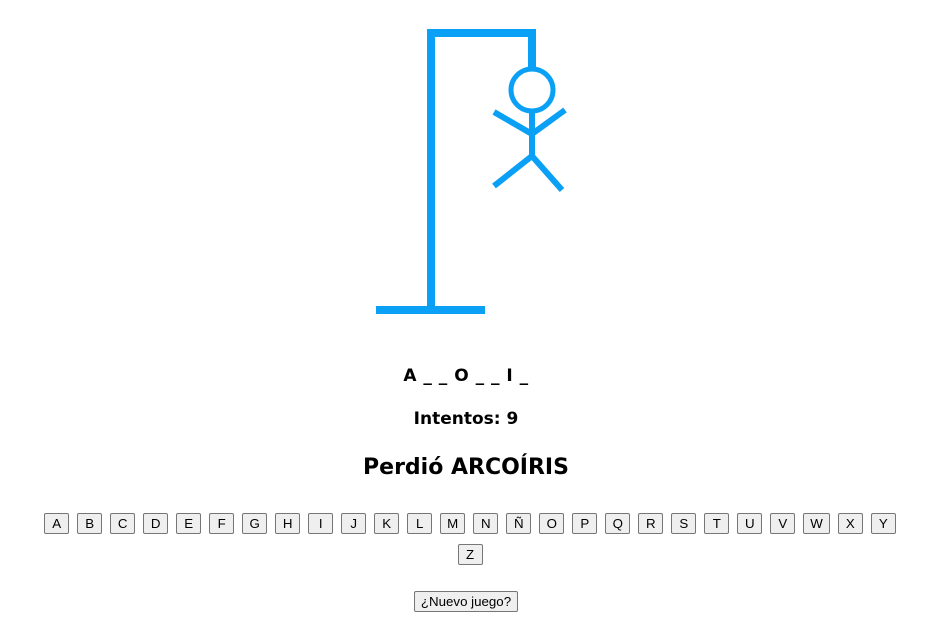  I want to click on letter-key: P, so click(585, 524).